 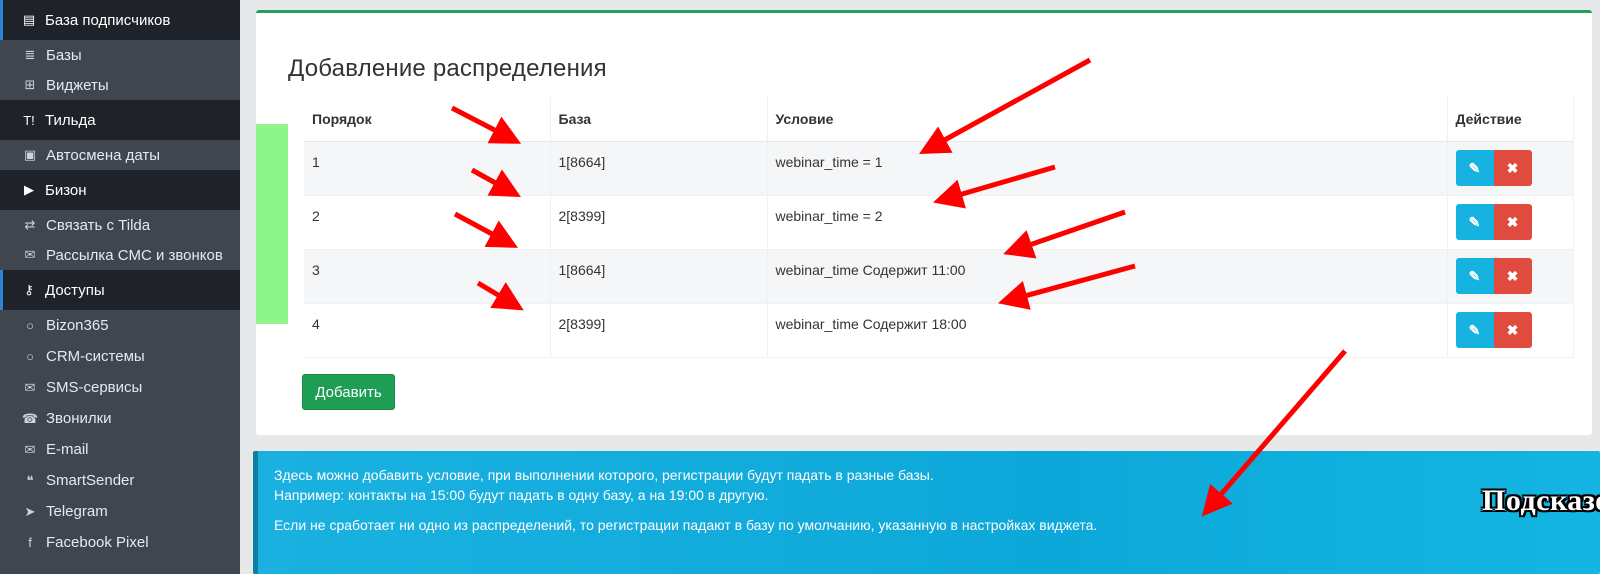 I want to click on sidebar-item: ⊞ Виджеты, so click(x=120, y=85).